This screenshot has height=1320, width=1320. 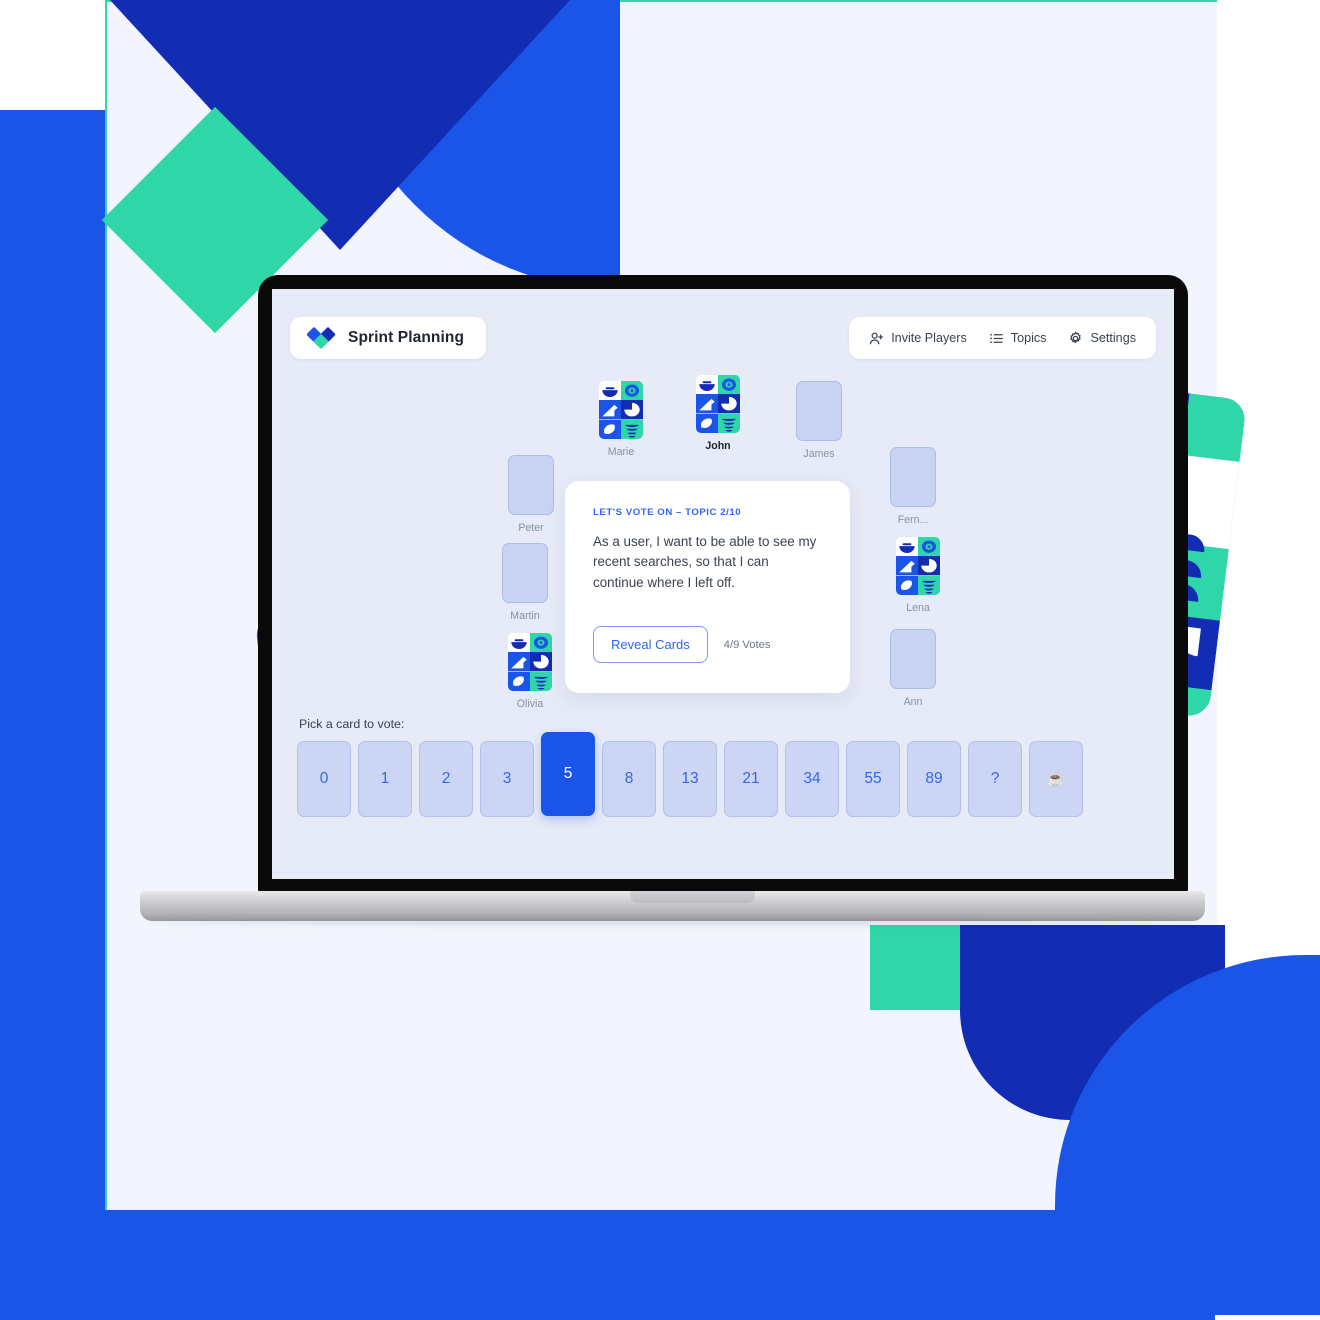 I want to click on vote-card-2: 2, so click(x=446, y=779).